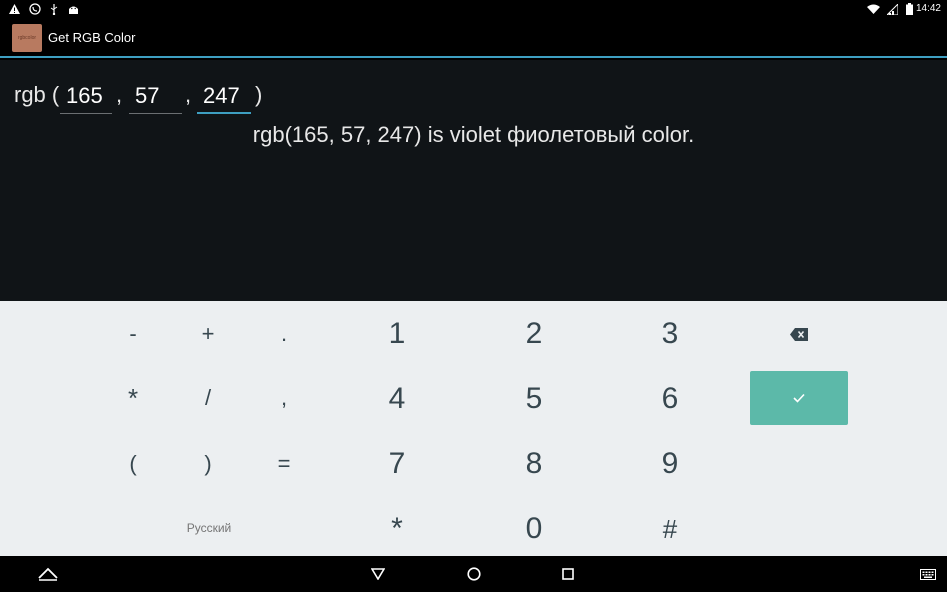 Image resolution: width=947 pixels, height=592 pixels. I want to click on wifi-icon, so click(873, 9).